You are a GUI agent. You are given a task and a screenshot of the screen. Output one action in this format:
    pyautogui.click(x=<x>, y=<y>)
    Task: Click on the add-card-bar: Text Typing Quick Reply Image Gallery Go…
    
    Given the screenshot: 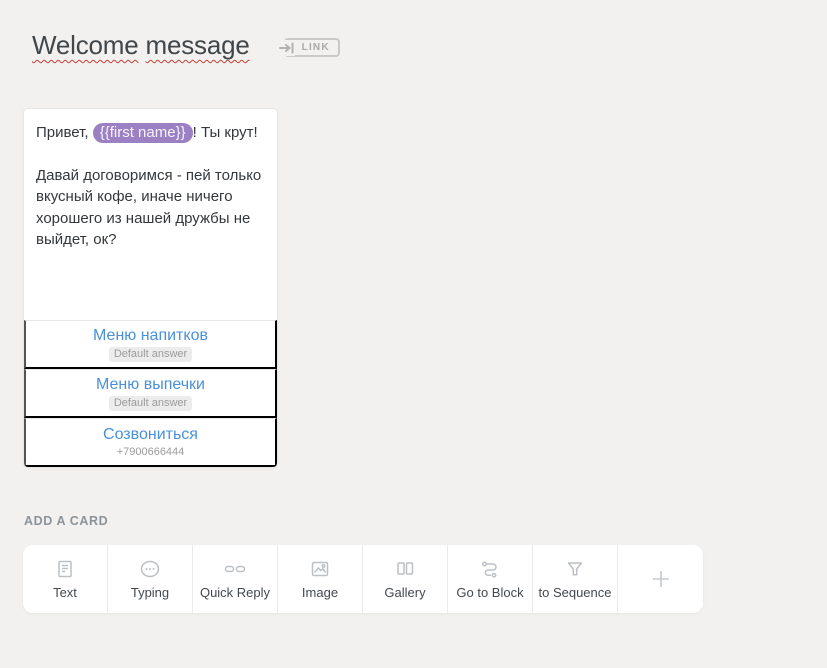 What is the action you would take?
    pyautogui.click(x=363, y=579)
    